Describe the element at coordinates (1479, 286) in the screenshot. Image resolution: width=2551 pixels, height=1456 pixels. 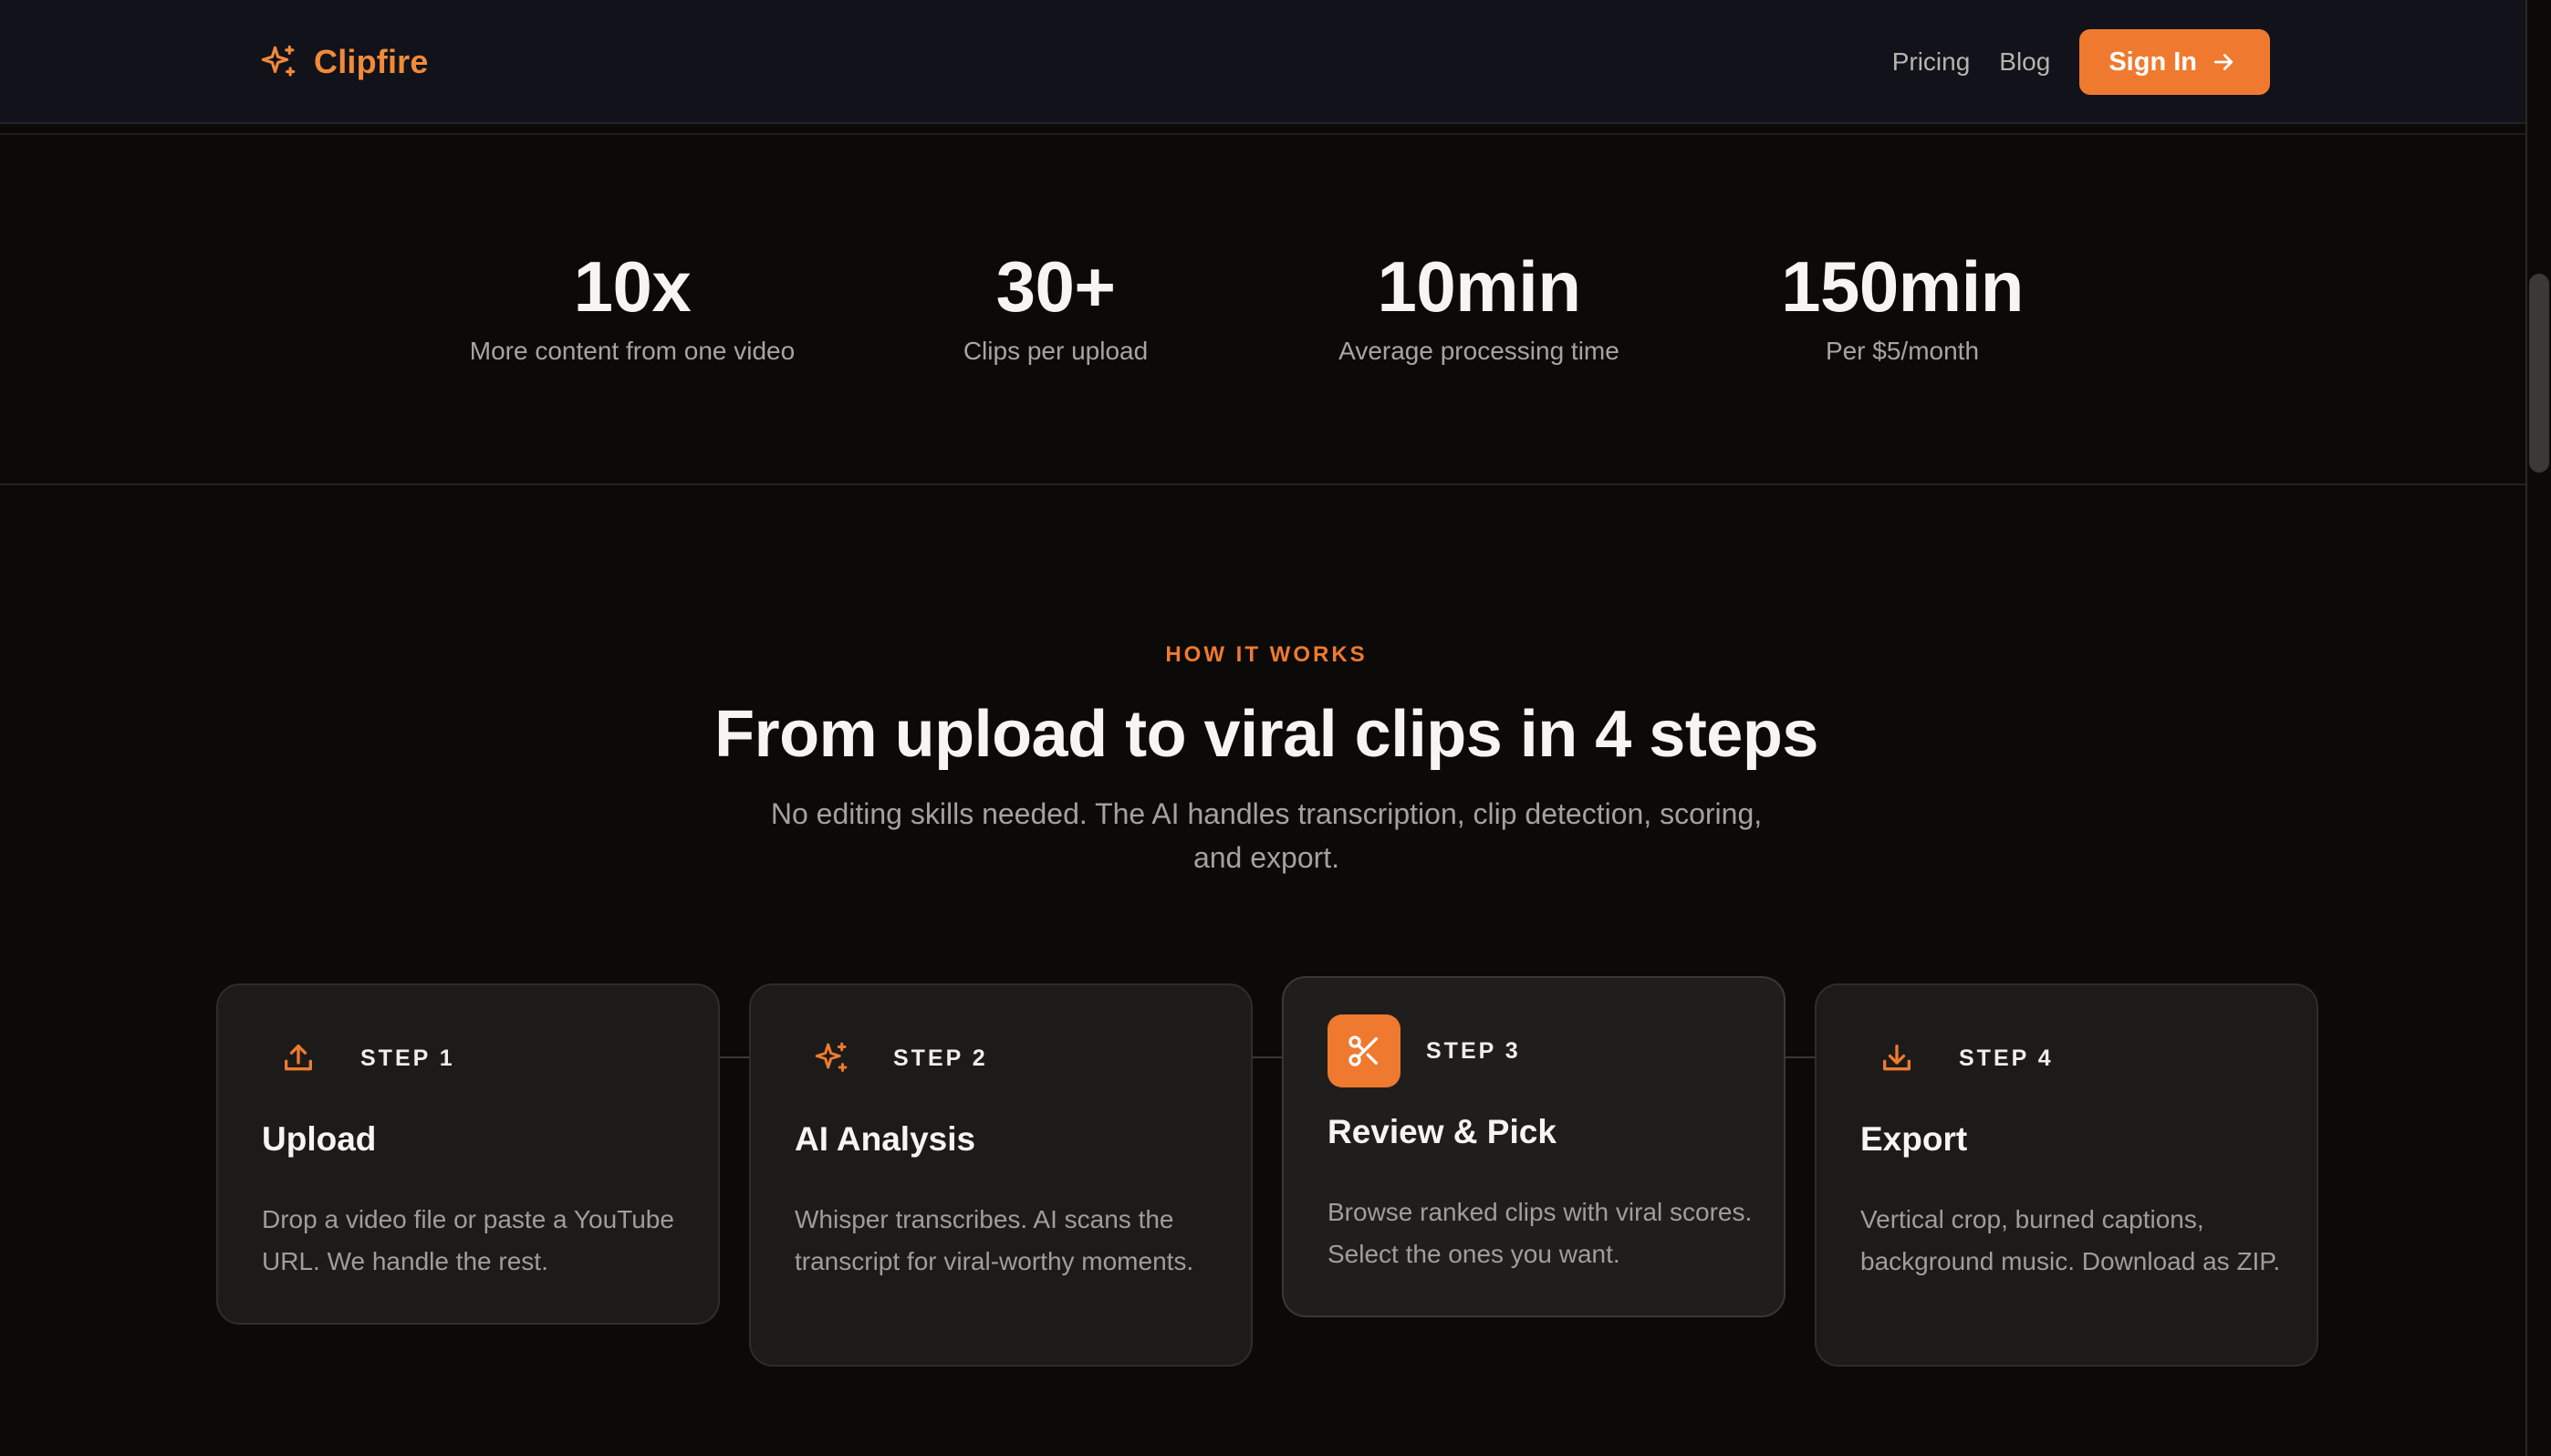
I see `stat-value: 10min` at that location.